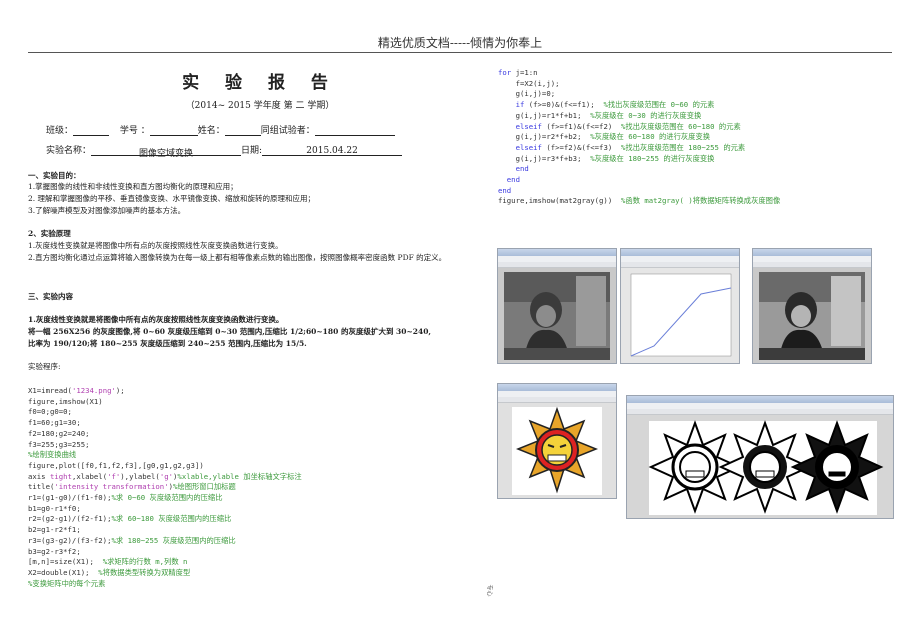 The image size is (920, 637). What do you see at coordinates (44, 366) in the screenshot?
I see `program-label: 实验程序:` at bounding box center [44, 366].